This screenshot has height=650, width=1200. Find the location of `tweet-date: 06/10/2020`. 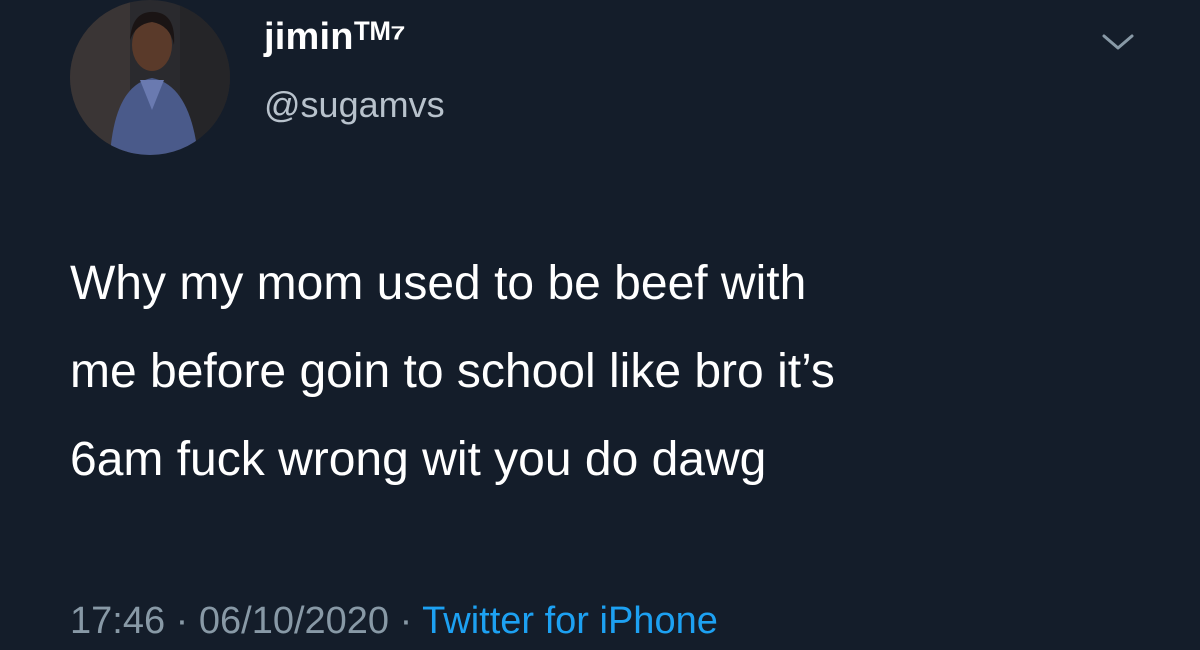

tweet-date: 06/10/2020 is located at coordinates (294, 621).